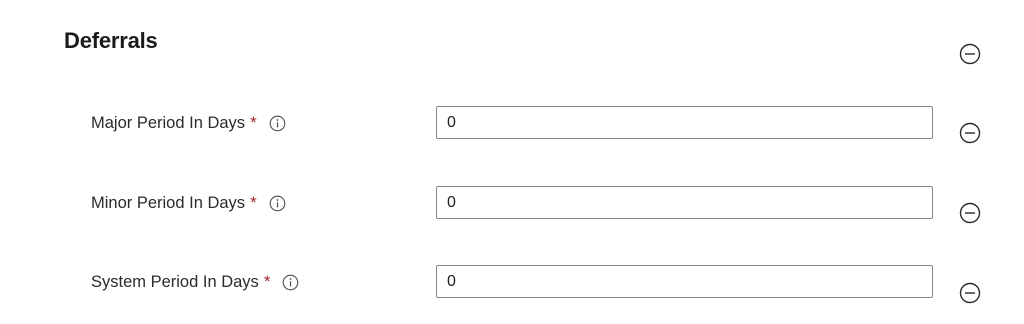 The image size is (1024, 324). What do you see at coordinates (168, 122) in the screenshot?
I see `field-label: Major Period In Days` at bounding box center [168, 122].